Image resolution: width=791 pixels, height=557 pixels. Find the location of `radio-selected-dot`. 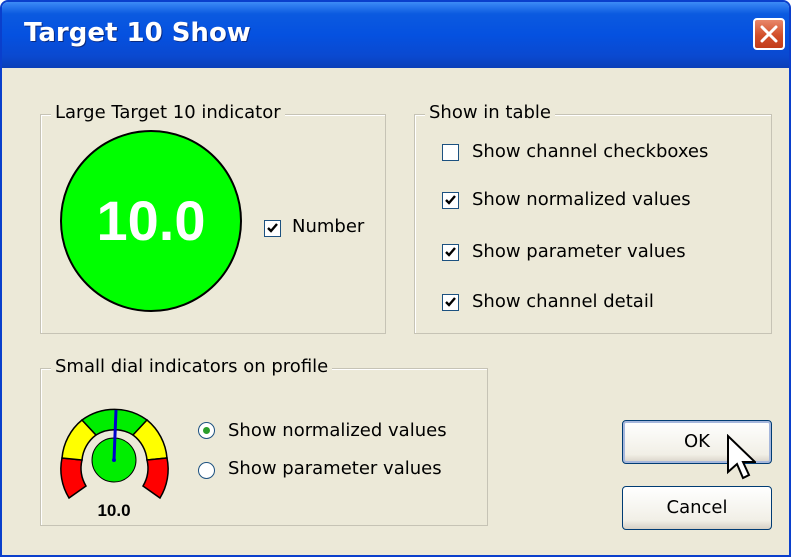

radio-selected-dot is located at coordinates (206, 430).